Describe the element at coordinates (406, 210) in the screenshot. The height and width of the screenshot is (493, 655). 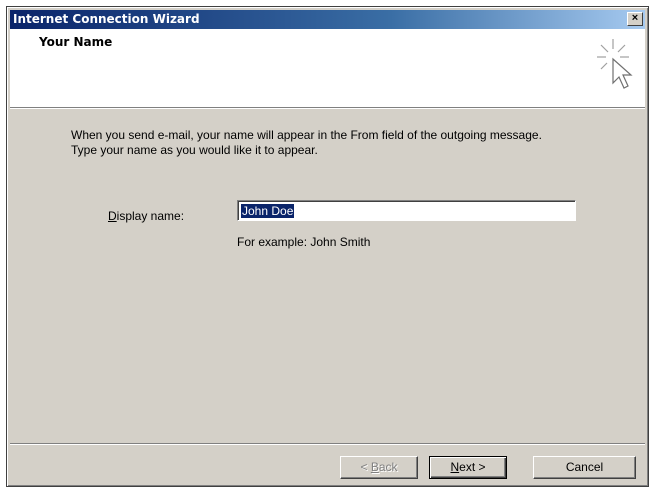
I see `display-name-input: John Doe` at that location.